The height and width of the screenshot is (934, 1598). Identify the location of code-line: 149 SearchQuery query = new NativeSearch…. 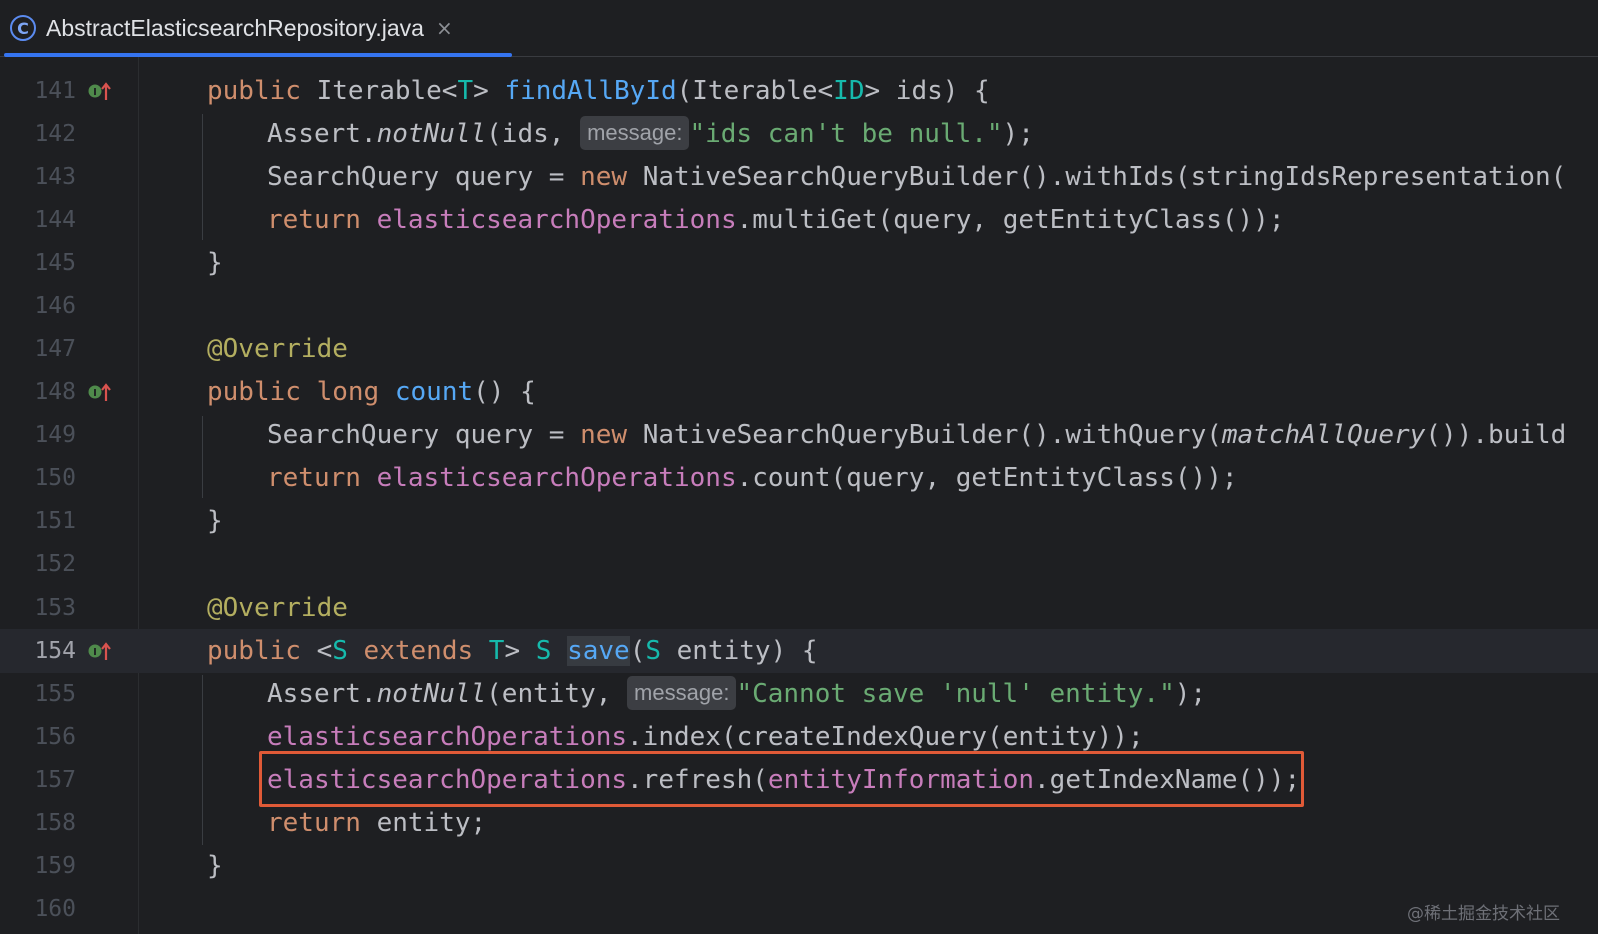
(799, 435).